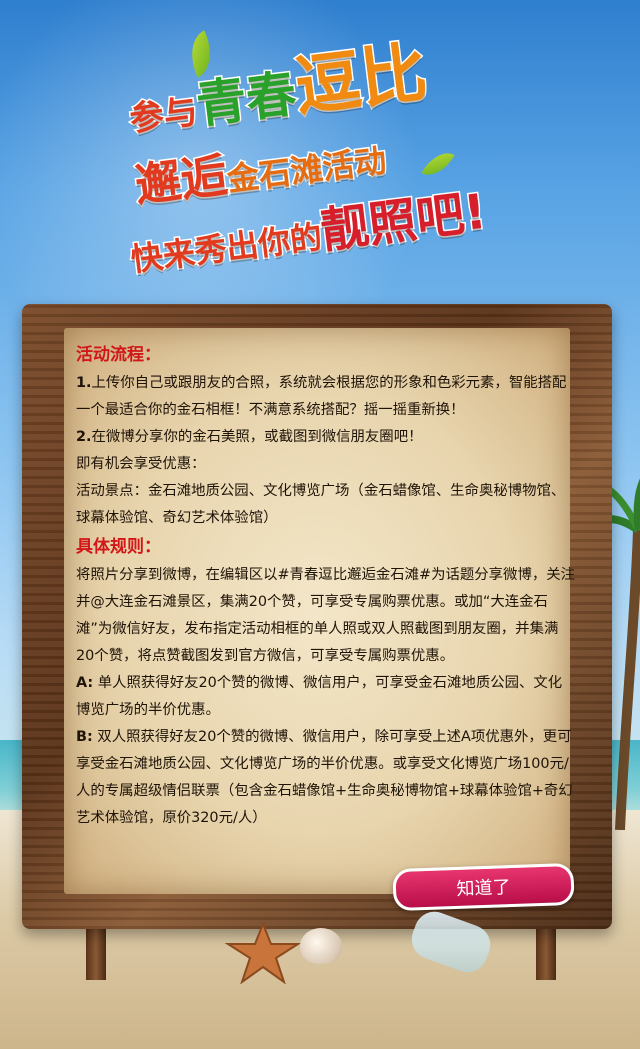  I want to click on process-step-2: 2.在微博分享你的金石美照，或截图到微信朋友圈吧！, so click(326, 437).